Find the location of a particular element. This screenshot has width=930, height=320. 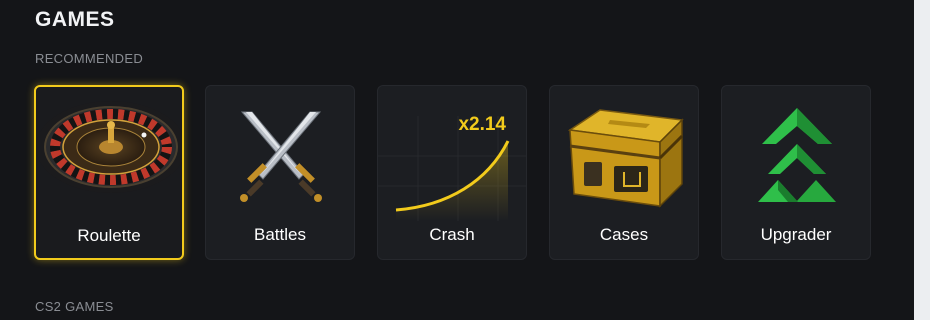

game-card-upgrader: Upgrader is located at coordinates (796, 172).